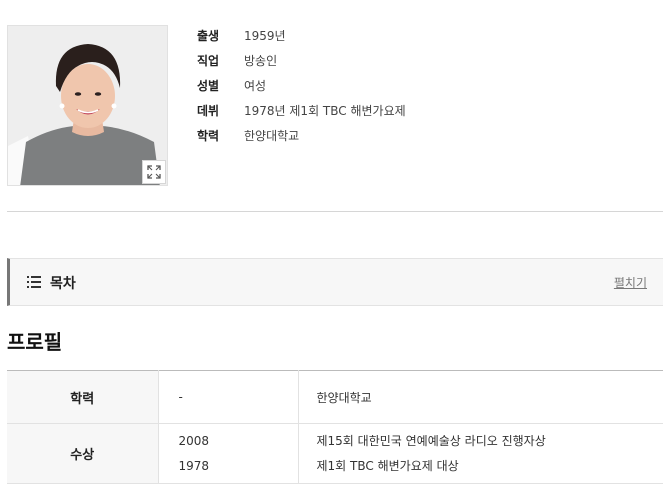  Describe the element at coordinates (335, 211) in the screenshot. I see `section-divider` at that location.